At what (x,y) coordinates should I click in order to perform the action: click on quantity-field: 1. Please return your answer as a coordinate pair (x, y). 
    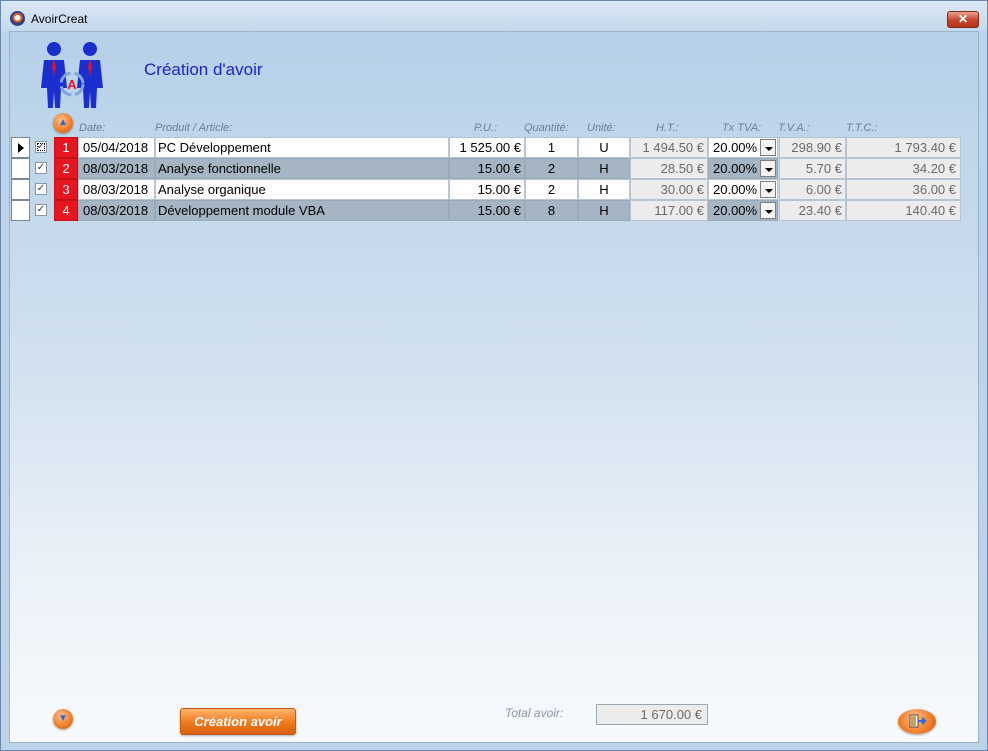
    Looking at the image, I should click on (551, 147).